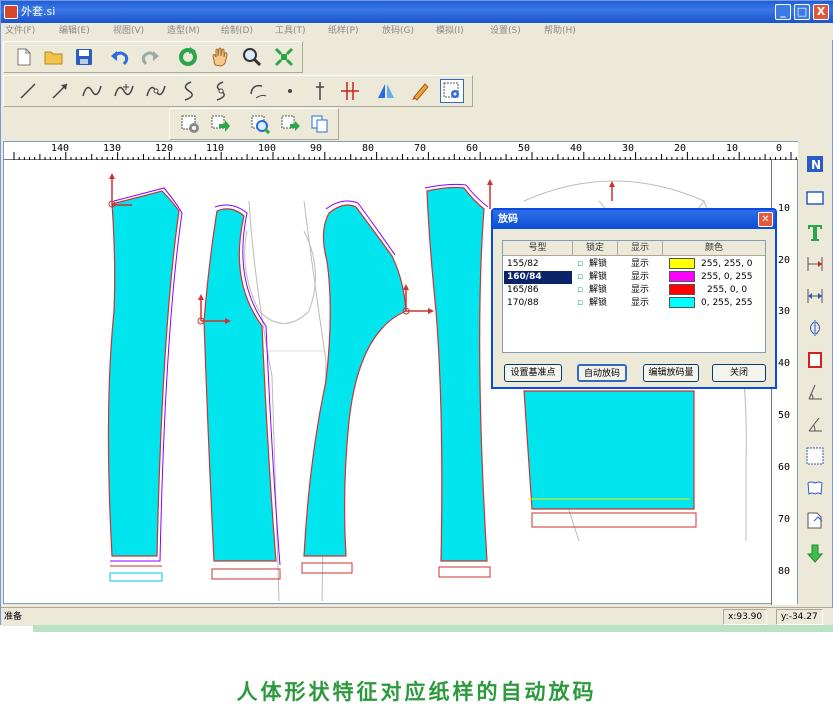  I want to click on menu-settings: 设置(S), so click(505, 31).